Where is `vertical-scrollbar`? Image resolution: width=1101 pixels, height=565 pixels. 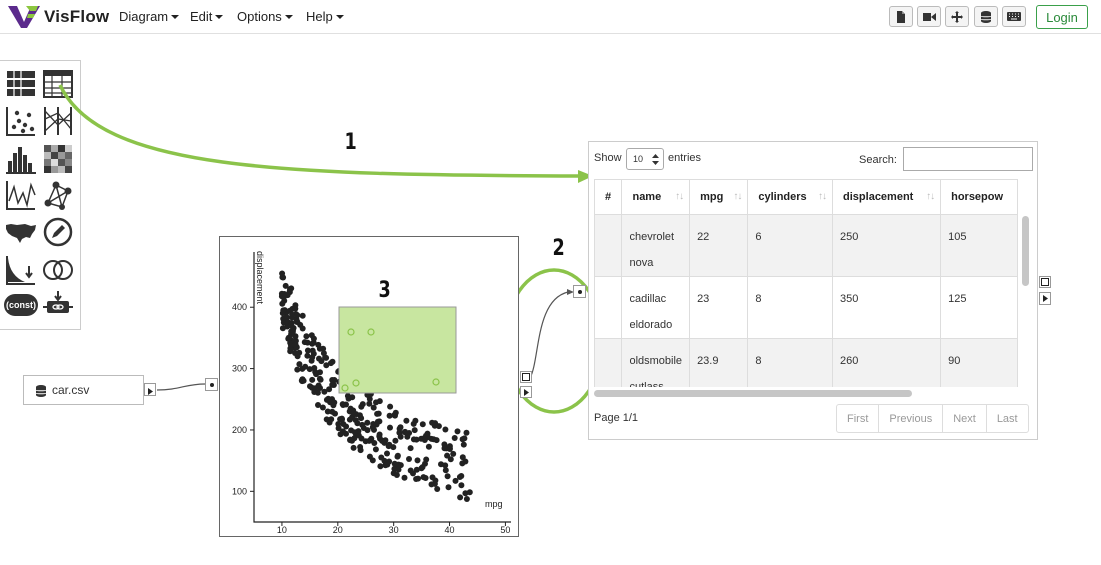 vertical-scrollbar is located at coordinates (1025, 251).